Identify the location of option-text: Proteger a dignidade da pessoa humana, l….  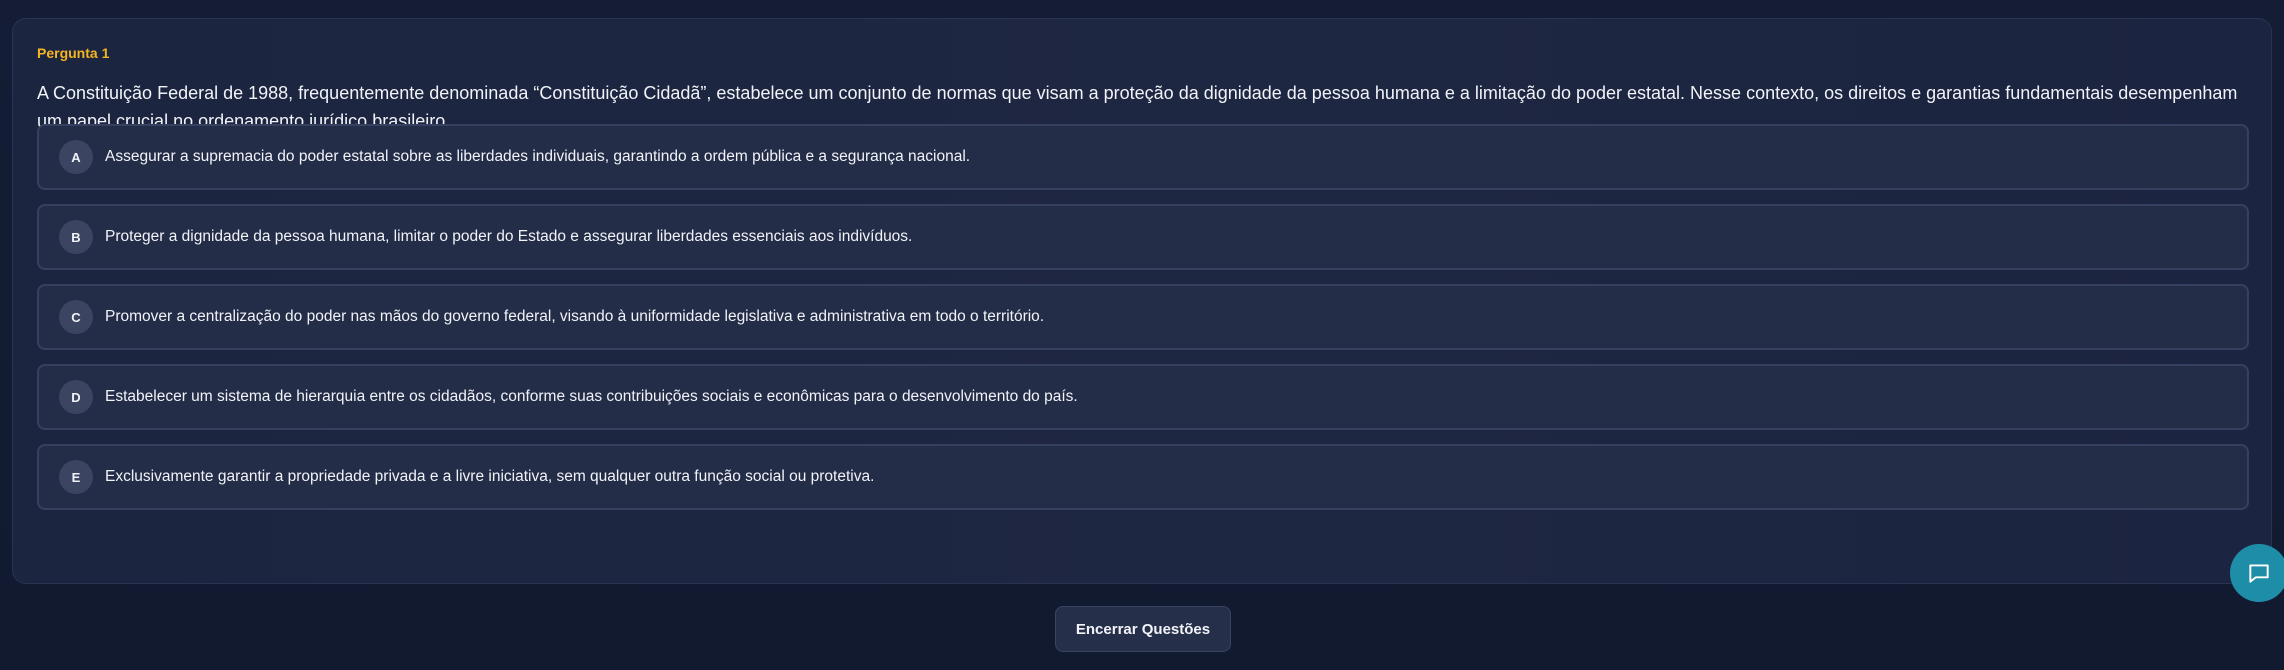
(509, 236).